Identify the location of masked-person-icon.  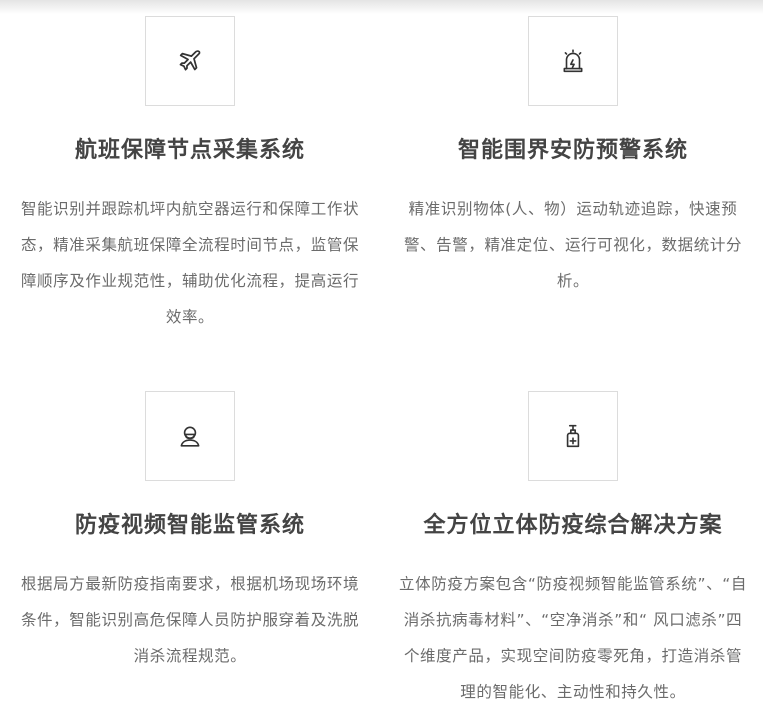
(190, 436).